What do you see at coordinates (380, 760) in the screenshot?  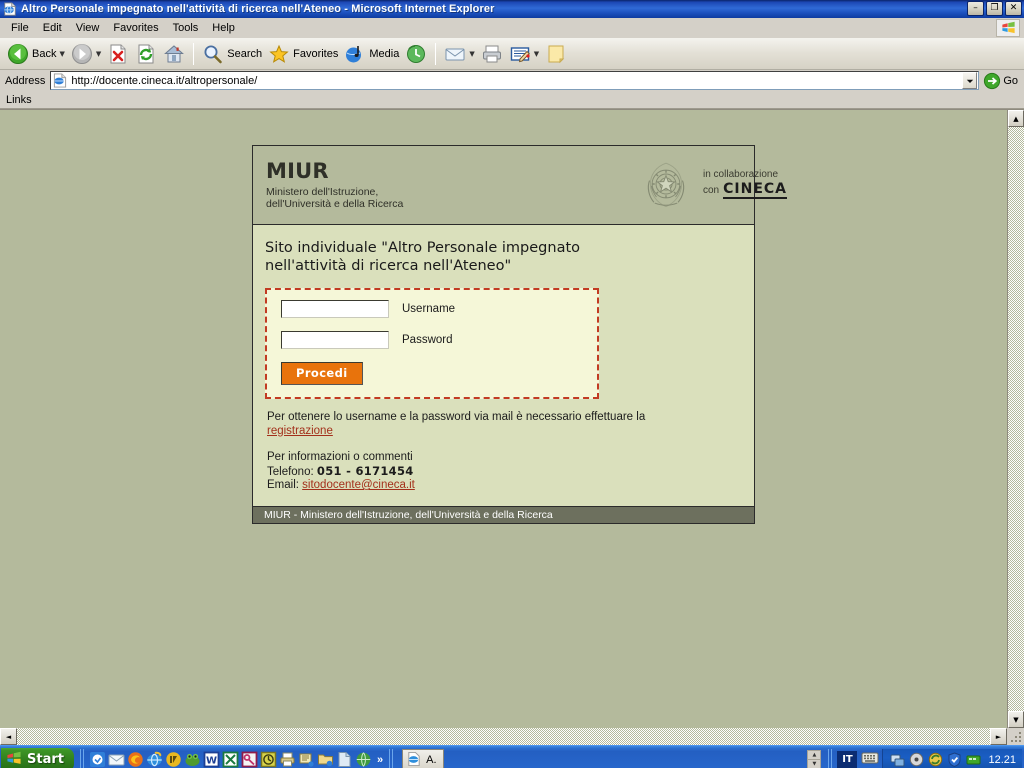 I see `quick-launch-overflow: »` at bounding box center [380, 760].